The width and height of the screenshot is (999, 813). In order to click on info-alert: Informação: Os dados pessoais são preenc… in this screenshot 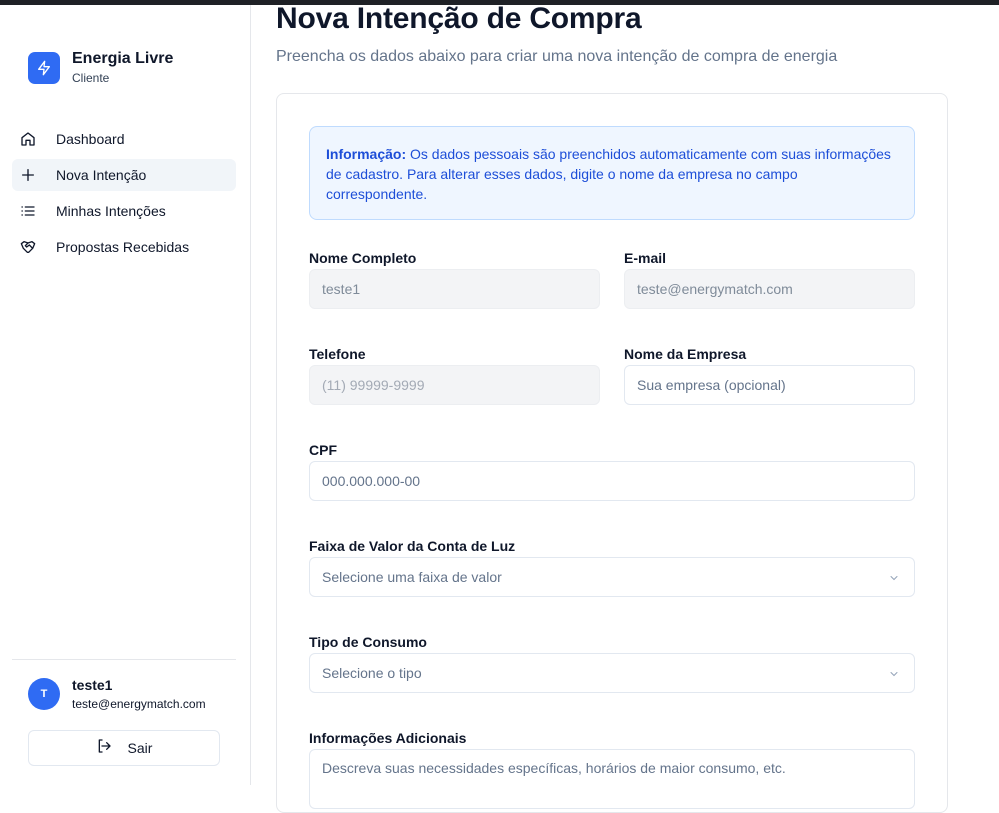, I will do `click(612, 173)`.